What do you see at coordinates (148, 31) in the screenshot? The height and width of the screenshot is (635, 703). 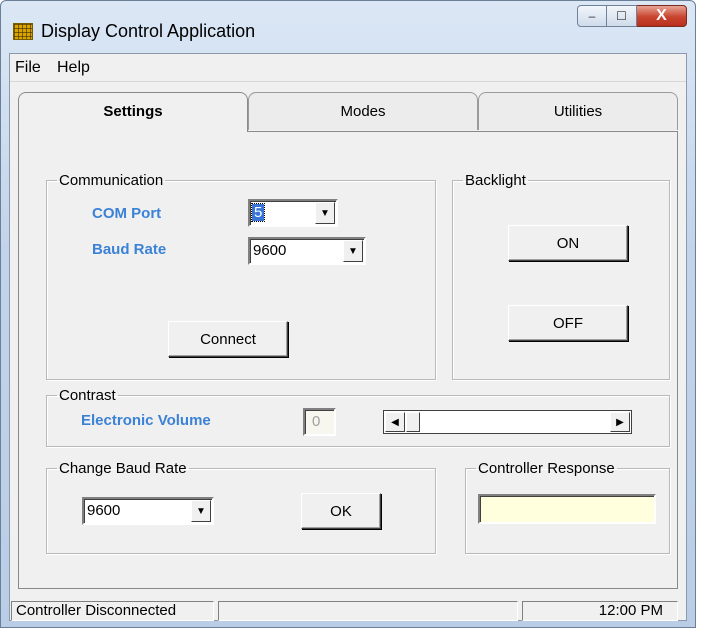 I see `window-title: Display Control Application` at bounding box center [148, 31].